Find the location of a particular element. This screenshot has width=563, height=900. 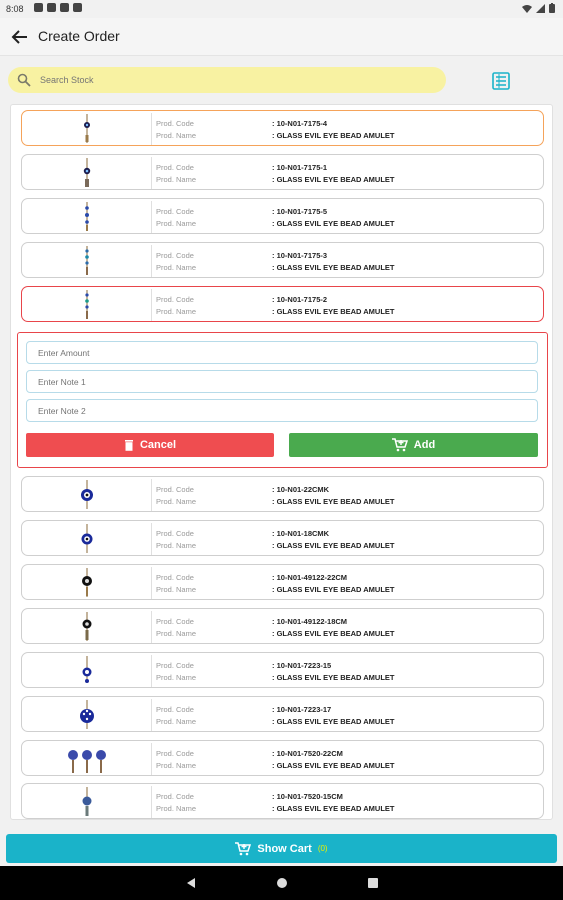

prod-code-value: : 10-N01-49122-18CM is located at coordinates (310, 621).